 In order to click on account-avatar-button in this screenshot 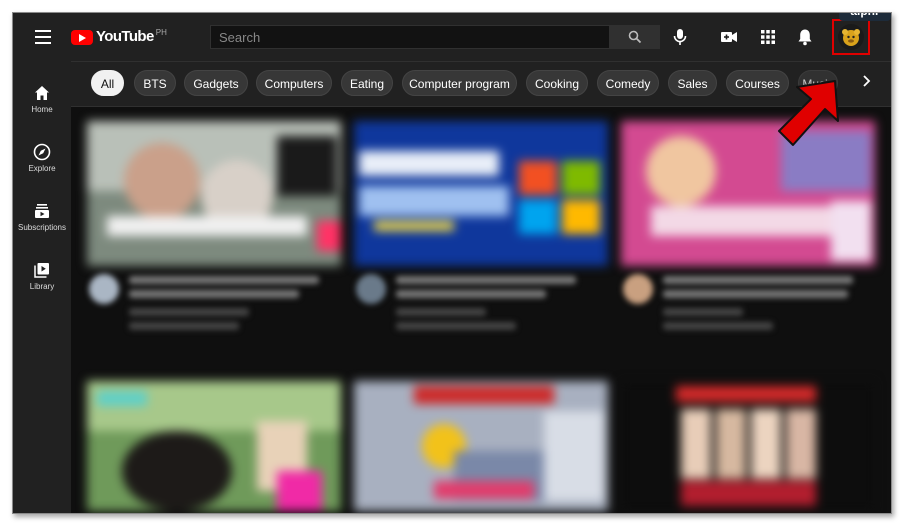, I will do `click(851, 37)`.